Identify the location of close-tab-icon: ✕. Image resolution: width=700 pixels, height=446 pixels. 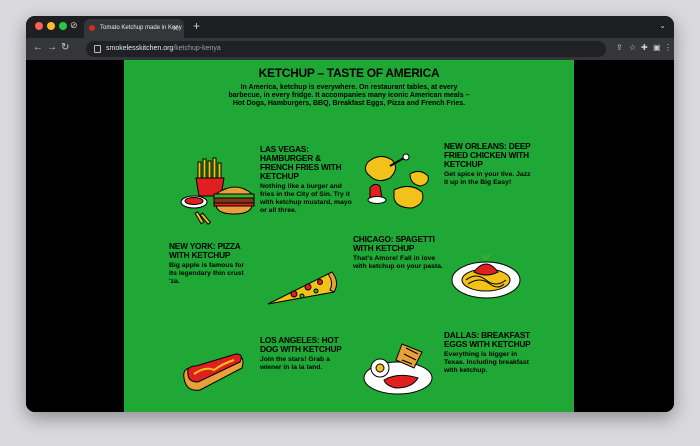
(175, 28).